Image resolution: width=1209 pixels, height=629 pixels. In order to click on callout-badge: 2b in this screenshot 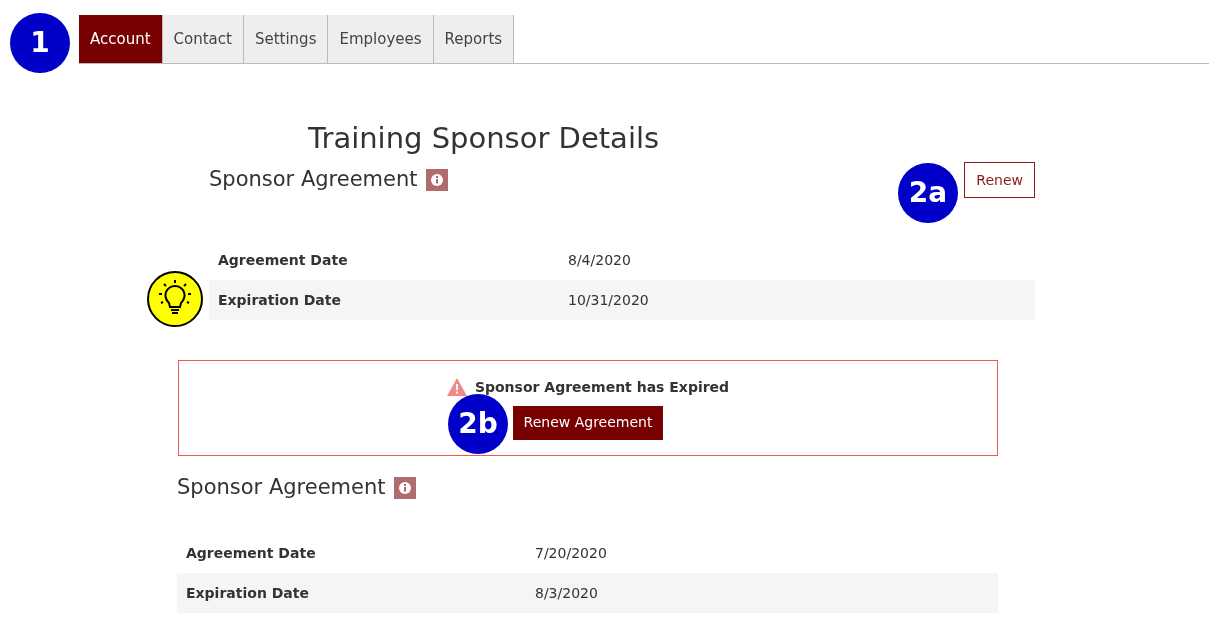, I will do `click(478, 424)`.